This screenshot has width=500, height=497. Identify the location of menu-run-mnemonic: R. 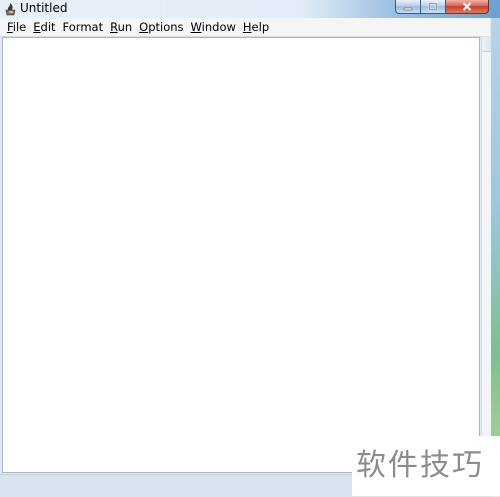
(114, 27).